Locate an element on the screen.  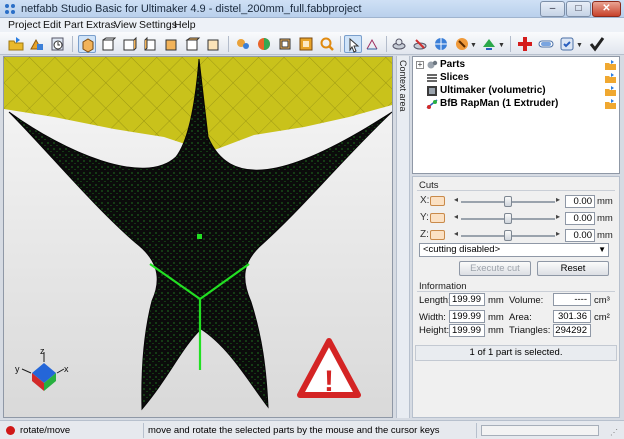
history-icon is located at coordinates (58, 44).